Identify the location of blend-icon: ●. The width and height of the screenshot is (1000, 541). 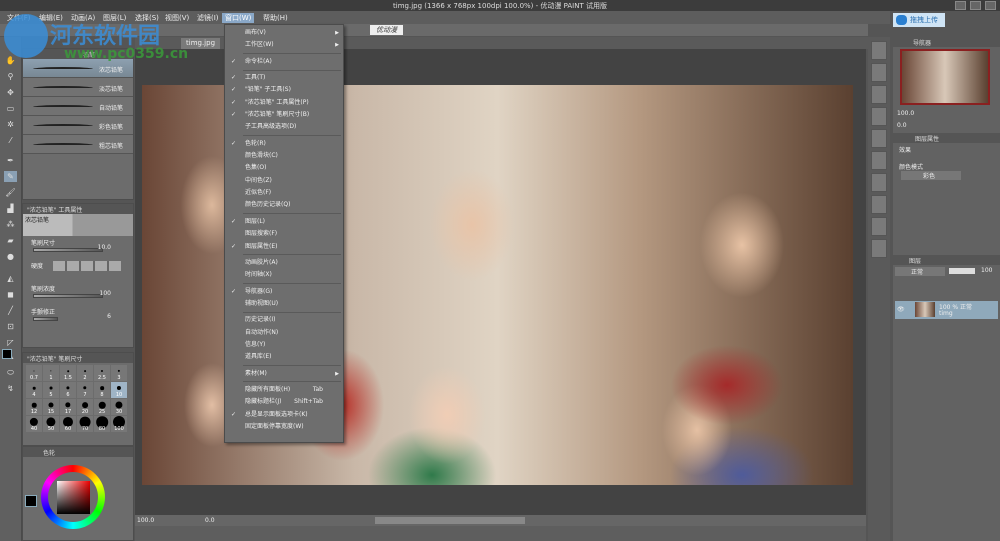
(10, 256).